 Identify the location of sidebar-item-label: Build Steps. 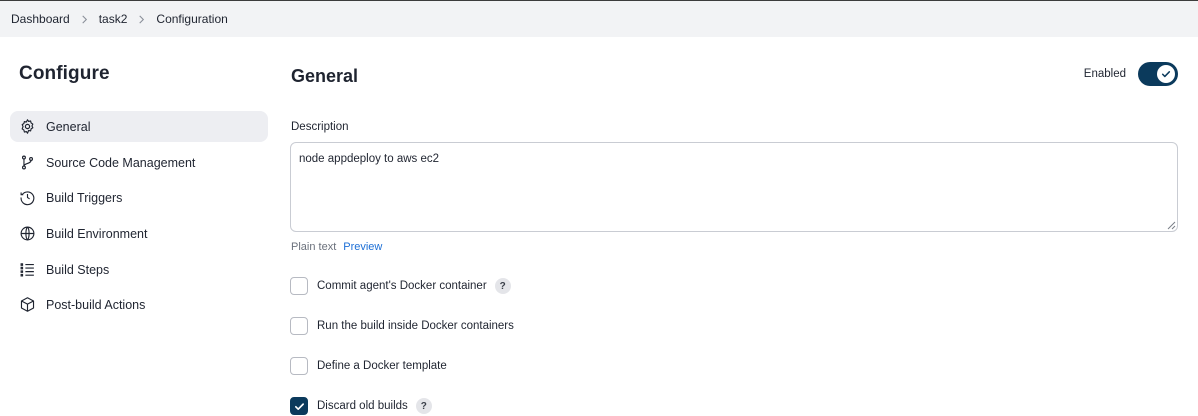
(78, 269).